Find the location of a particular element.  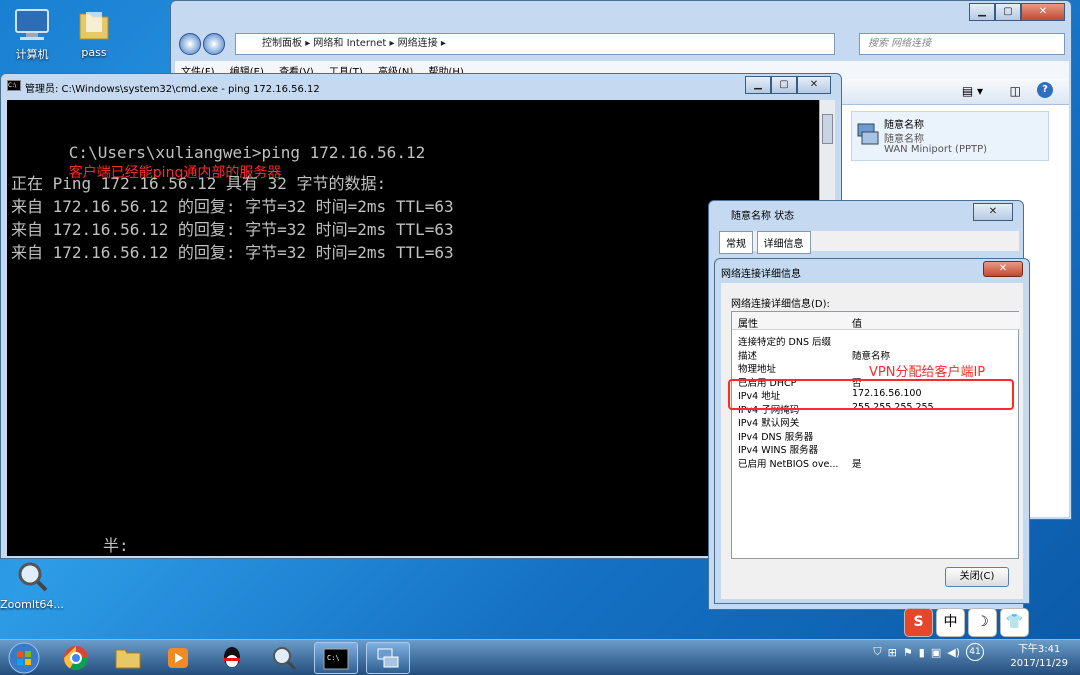

system-tray: ⛉ ⊞ ⚑ ▮ ▣ ◀) 41 is located at coordinates (928, 652).